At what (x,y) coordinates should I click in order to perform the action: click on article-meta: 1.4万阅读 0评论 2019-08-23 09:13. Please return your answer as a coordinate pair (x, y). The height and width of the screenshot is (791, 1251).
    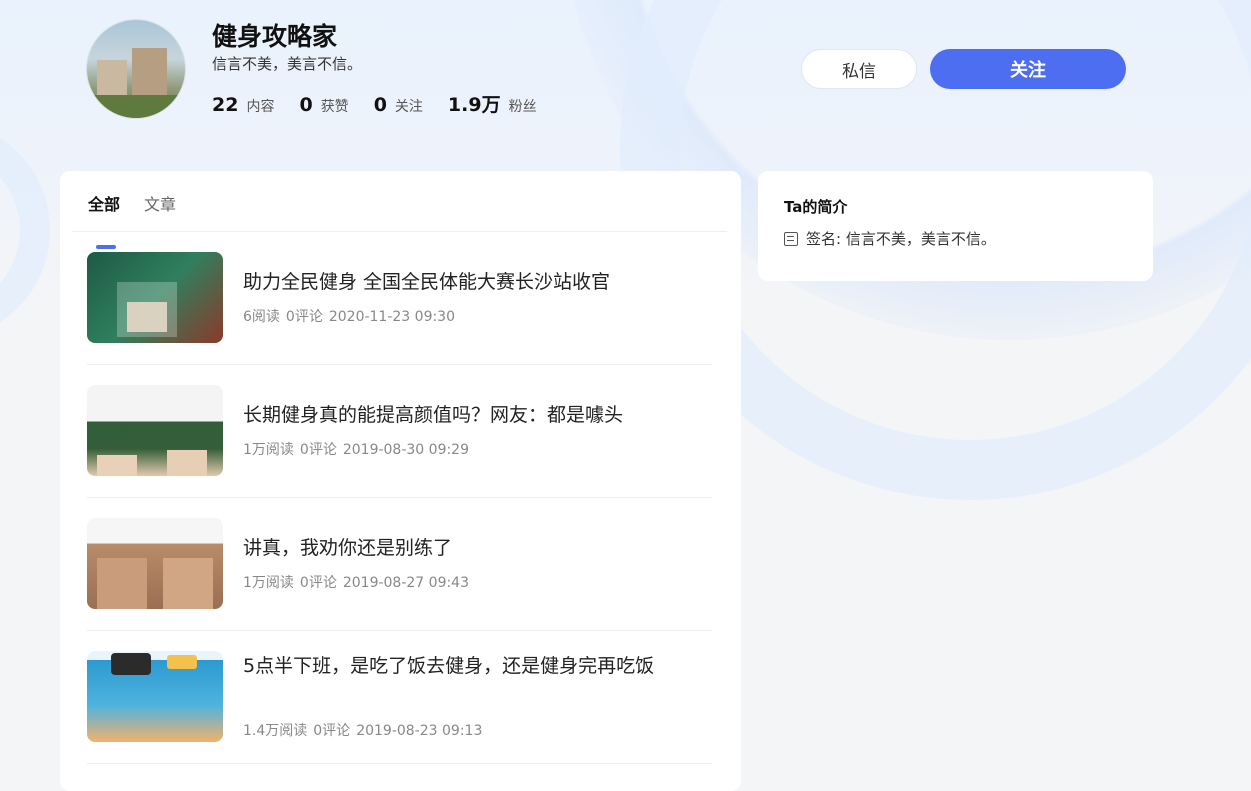
    Looking at the image, I should click on (365, 730).